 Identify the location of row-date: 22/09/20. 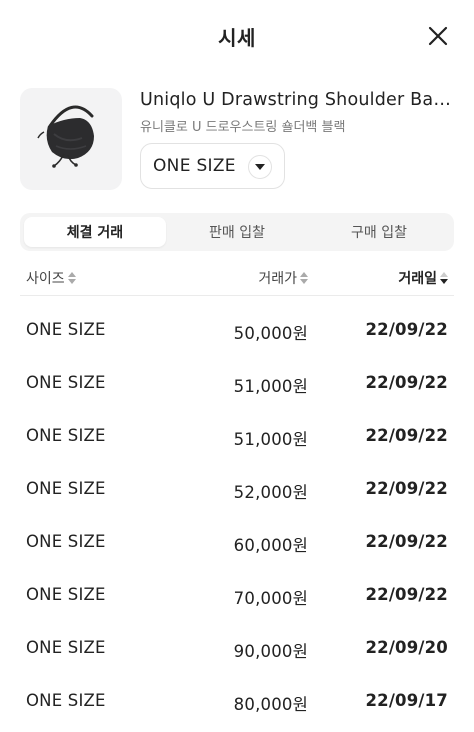
(406, 647).